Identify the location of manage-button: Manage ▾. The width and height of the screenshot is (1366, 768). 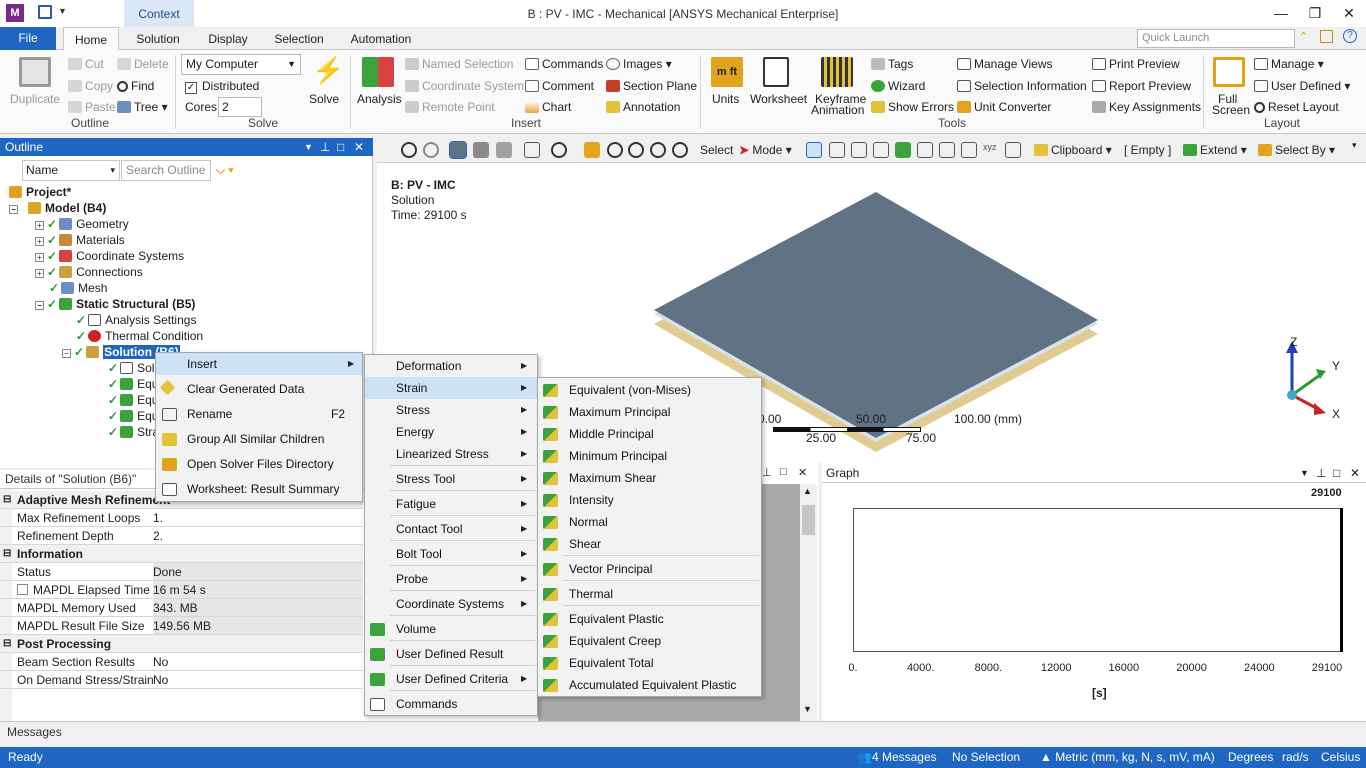
(1289, 64).